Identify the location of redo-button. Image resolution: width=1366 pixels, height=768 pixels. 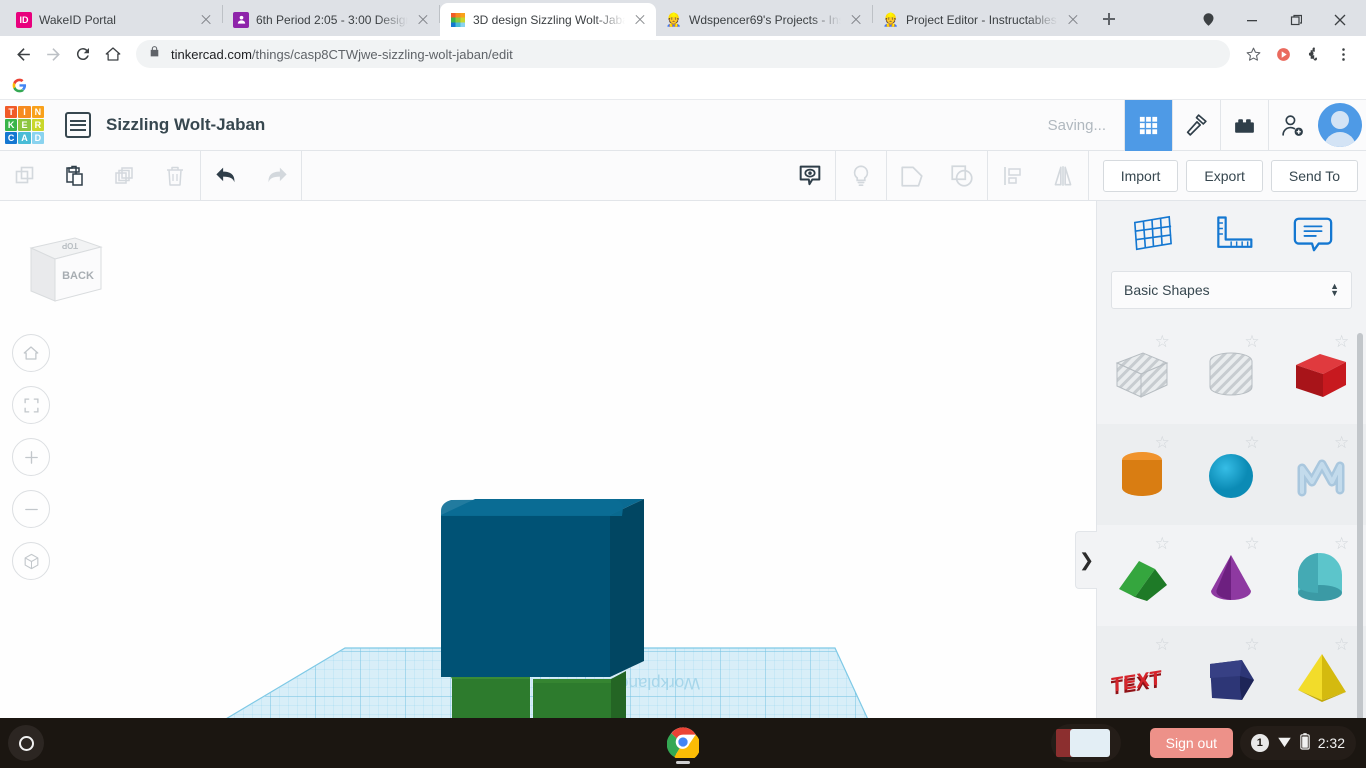
(276, 176).